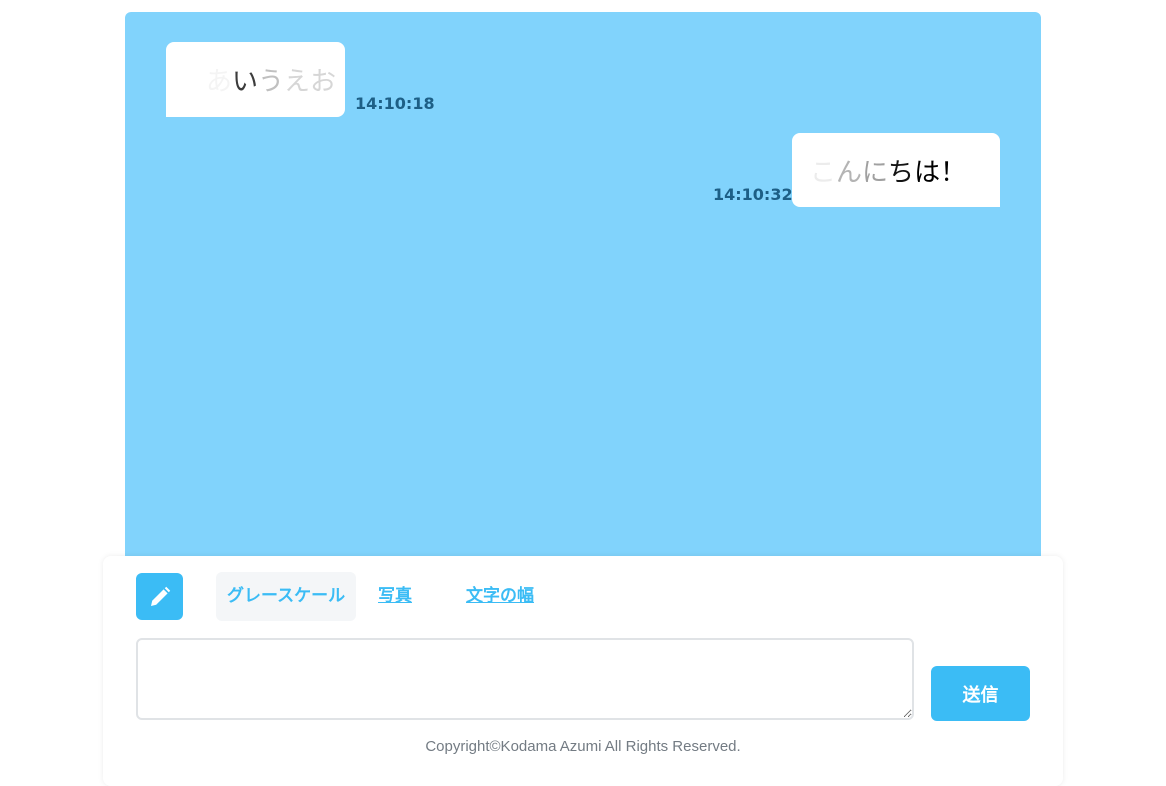 The image size is (1166, 786). I want to click on message-char: ち, so click(901, 172).